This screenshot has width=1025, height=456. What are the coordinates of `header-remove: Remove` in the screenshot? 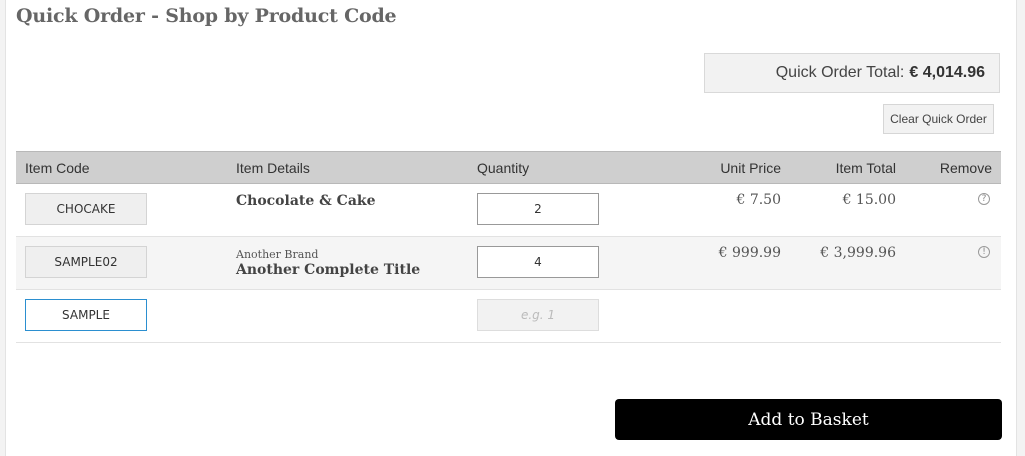 It's located at (965, 168).